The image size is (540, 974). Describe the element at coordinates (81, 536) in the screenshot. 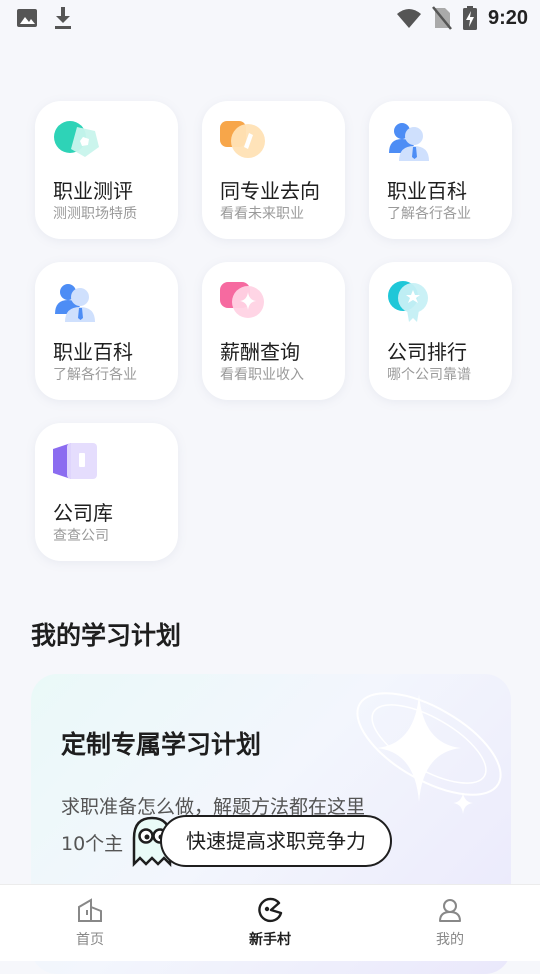

I see `tool-subtitle: 查查公司` at that location.